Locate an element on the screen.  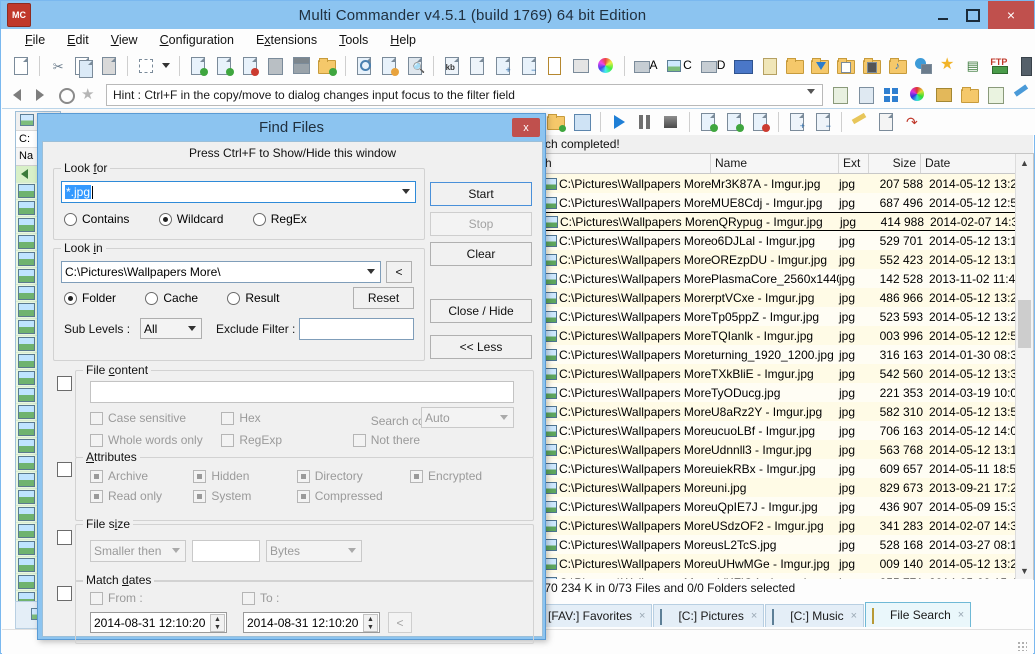
new-folder-icon is located at coordinates (327, 66).